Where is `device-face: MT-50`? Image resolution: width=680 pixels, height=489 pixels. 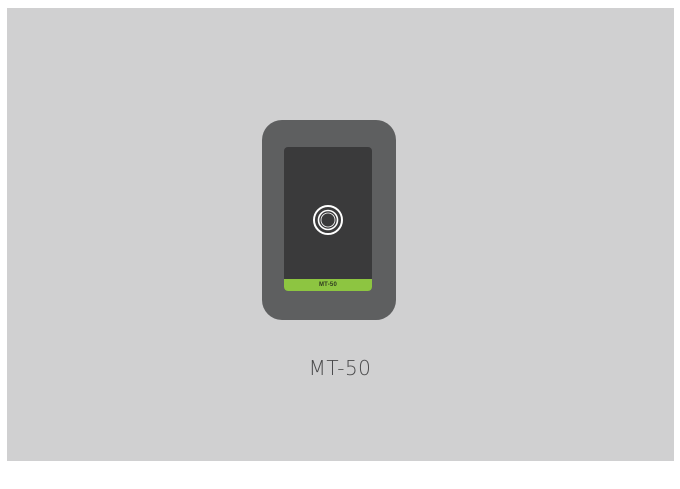 device-face: MT-50 is located at coordinates (328, 219).